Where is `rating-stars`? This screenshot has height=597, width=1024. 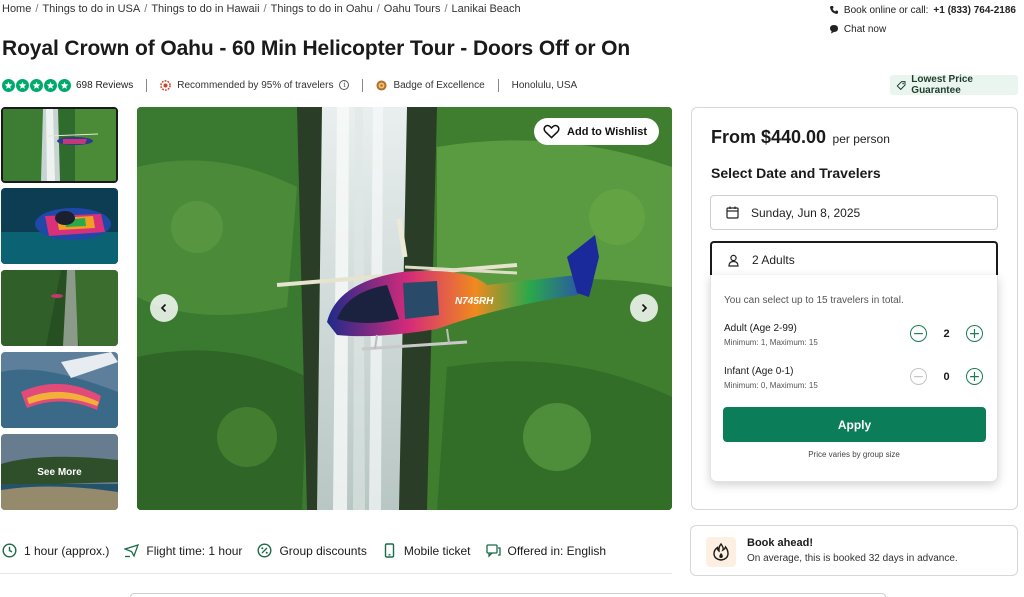 rating-stars is located at coordinates (36, 85).